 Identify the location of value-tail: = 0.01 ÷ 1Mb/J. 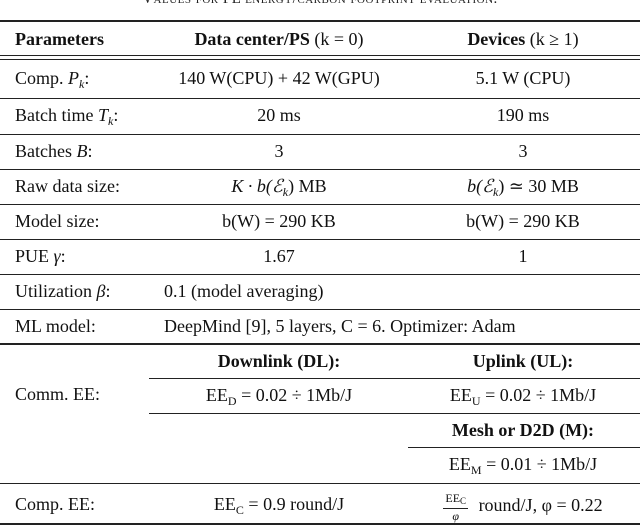
(539, 464).